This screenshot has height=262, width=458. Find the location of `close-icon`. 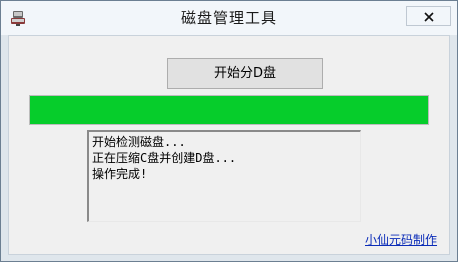

close-icon is located at coordinates (428, 16).